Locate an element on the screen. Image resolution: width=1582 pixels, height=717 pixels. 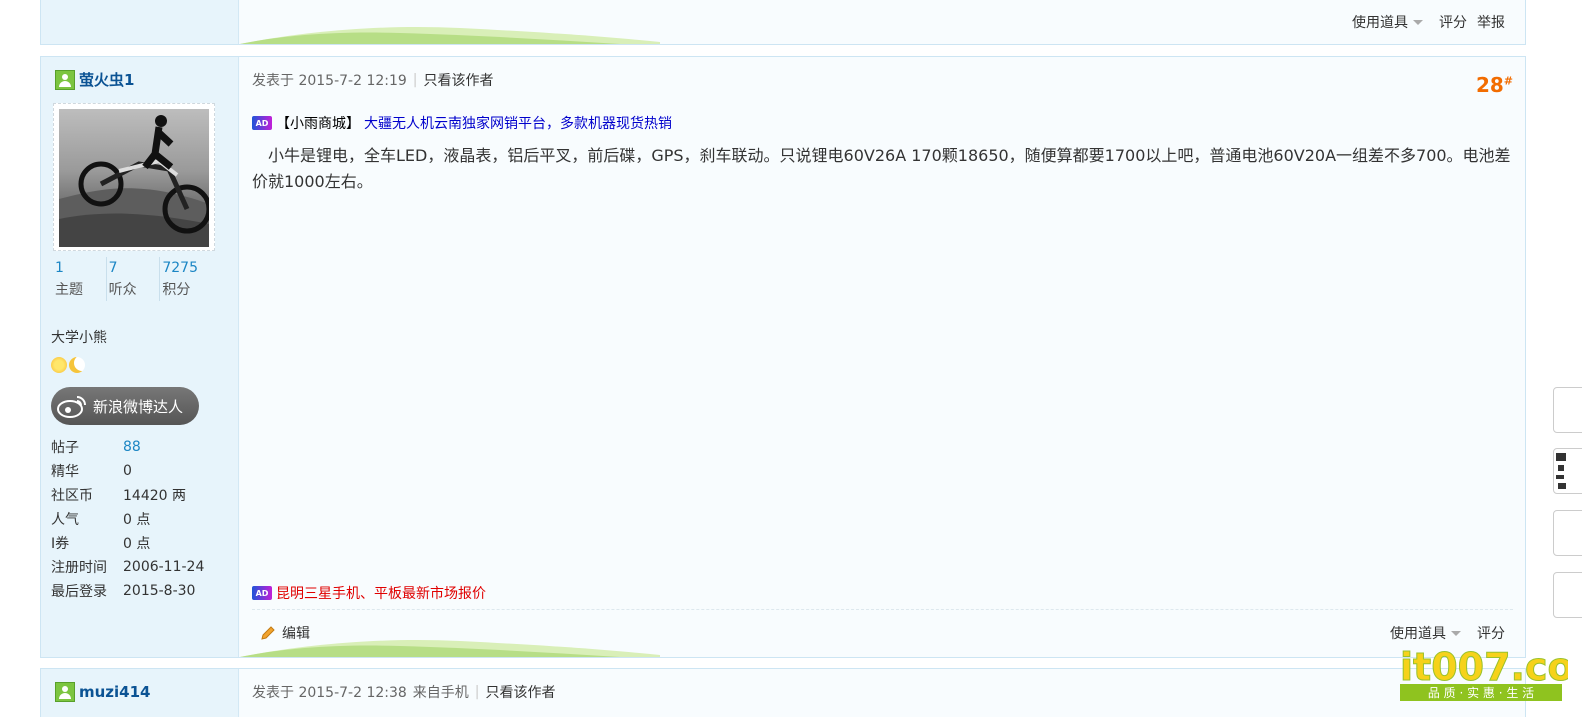
author-sidebar: muzi414 is located at coordinates (140, 693).